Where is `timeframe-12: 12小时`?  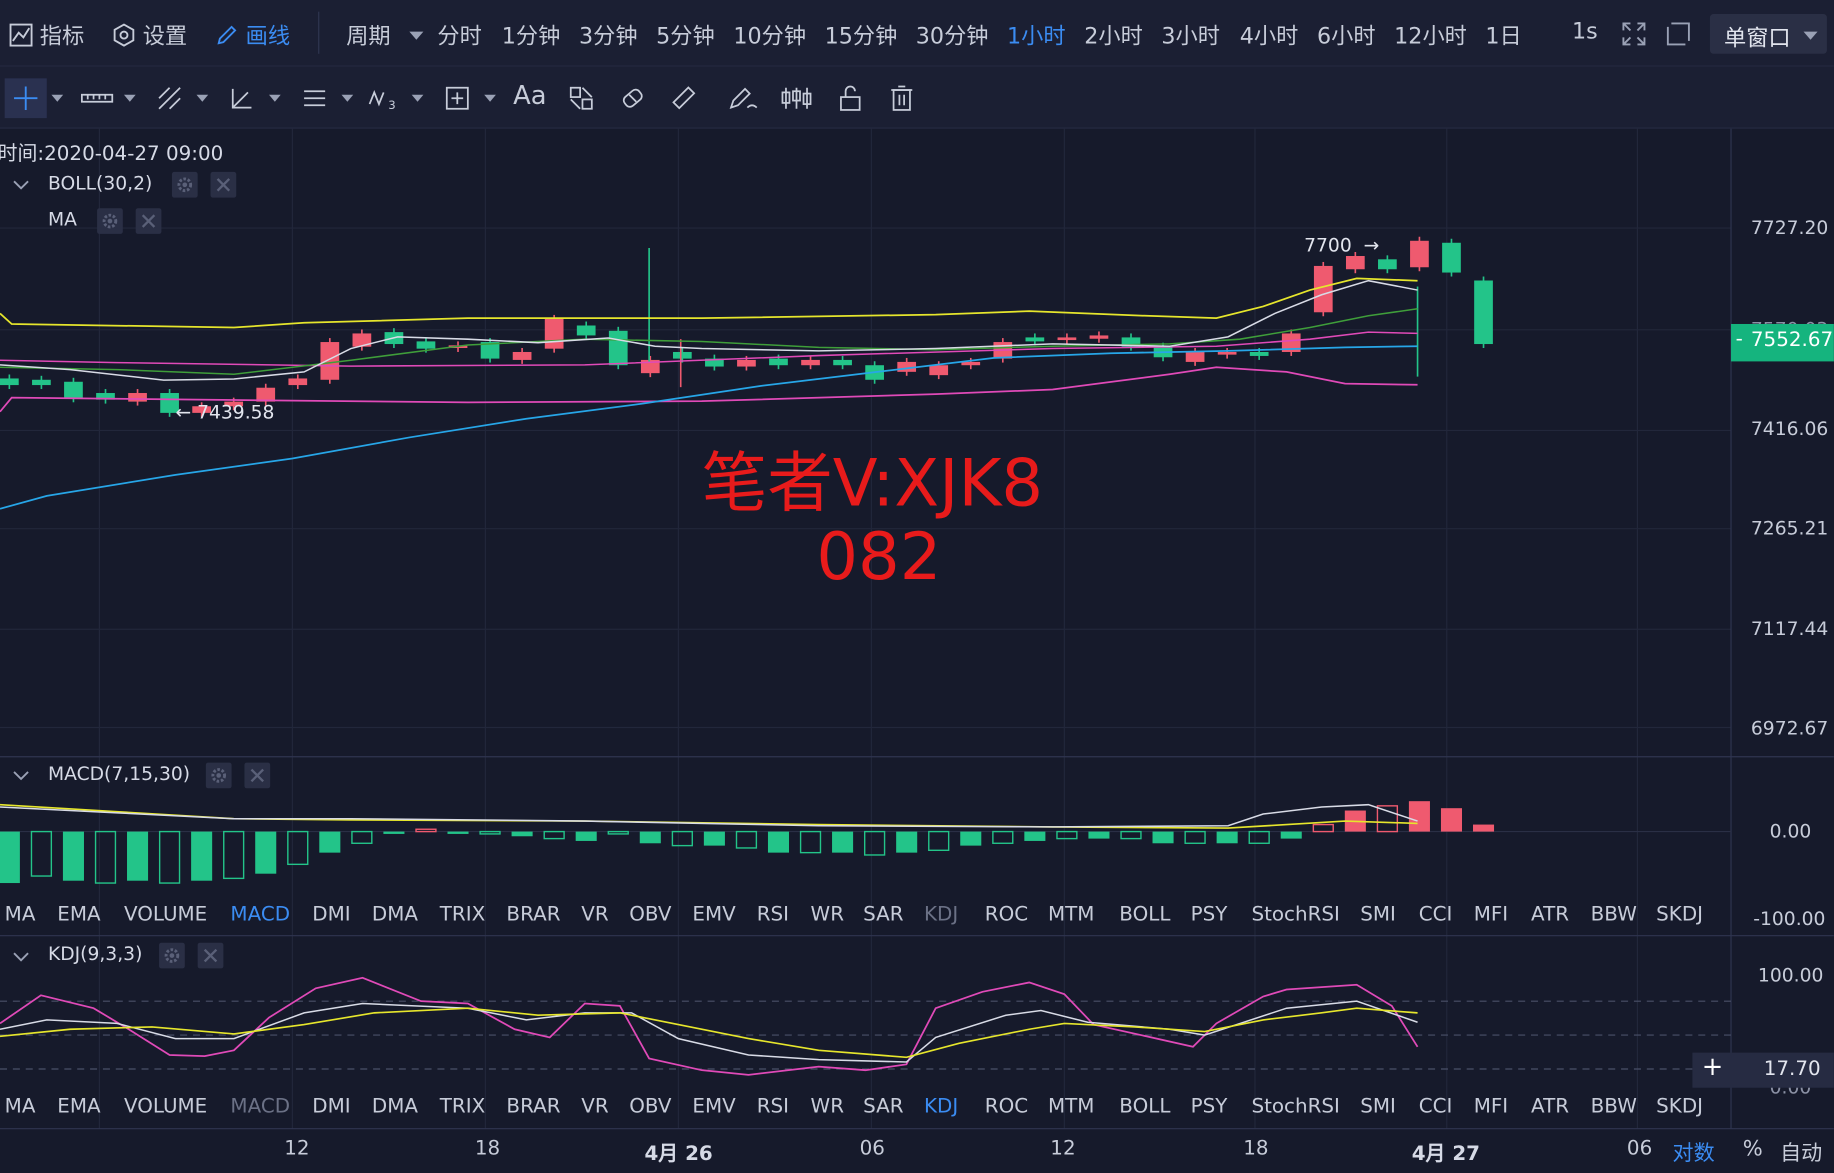
timeframe-12: 12小时 is located at coordinates (1430, 35).